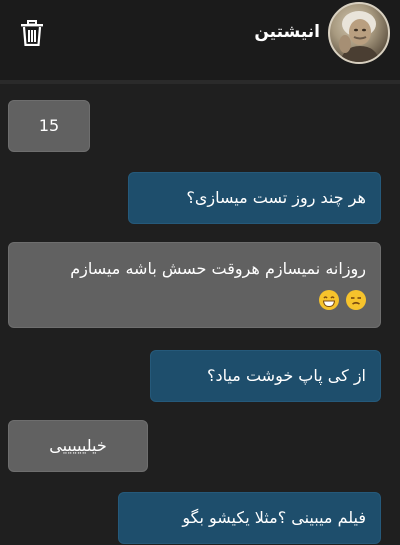 Image resolution: width=400 pixels, height=545 pixels. I want to click on message-text: فیلم میبینی ؟مثلا یکیشو بگو, so click(274, 517).